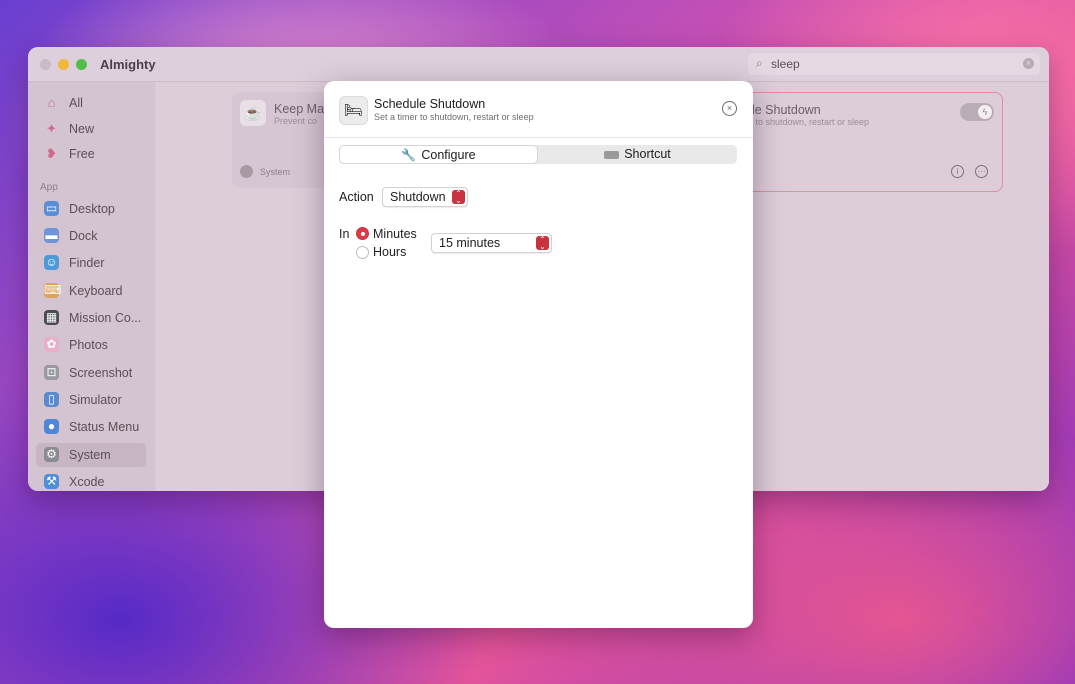 The width and height of the screenshot is (1075, 684). What do you see at coordinates (76, 103) in the screenshot?
I see `sidebar-item-label: All` at bounding box center [76, 103].